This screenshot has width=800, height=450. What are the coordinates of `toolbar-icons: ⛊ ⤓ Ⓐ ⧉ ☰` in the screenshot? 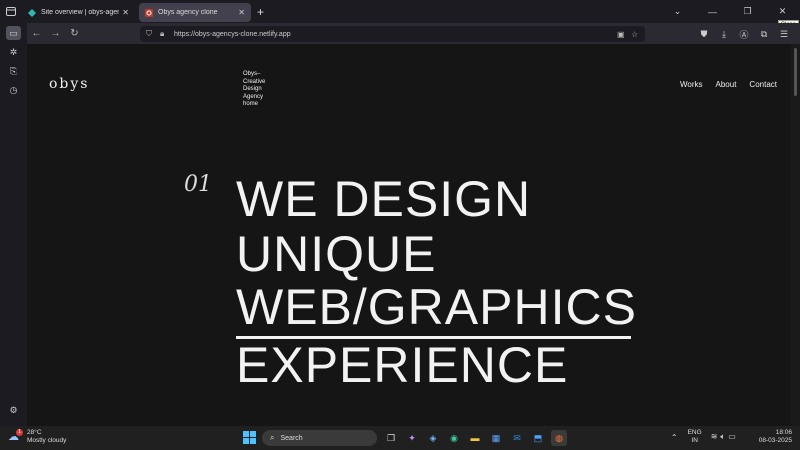 It's located at (744, 34).